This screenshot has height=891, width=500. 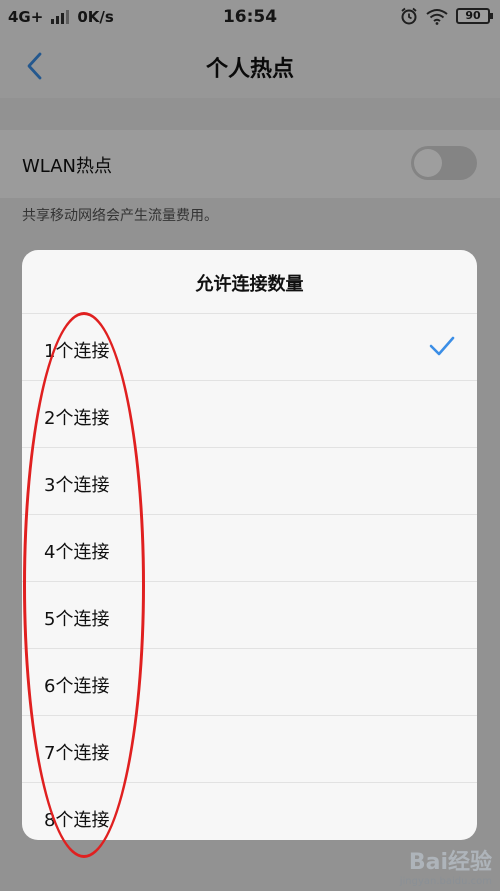 What do you see at coordinates (77, 485) in the screenshot?
I see `option-label: 3个连接` at bounding box center [77, 485].